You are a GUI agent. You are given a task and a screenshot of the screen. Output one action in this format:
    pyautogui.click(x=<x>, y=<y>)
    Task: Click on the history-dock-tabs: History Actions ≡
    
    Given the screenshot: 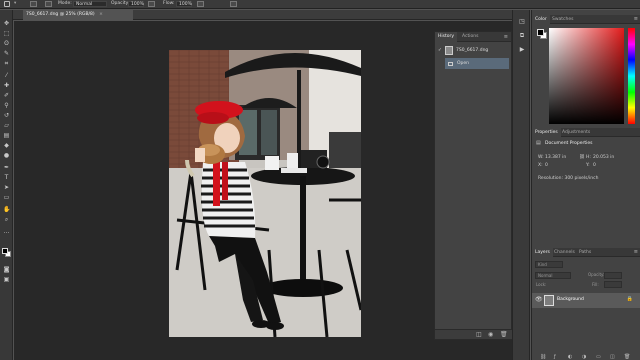 What is the action you would take?
    pyautogui.click(x=473, y=37)
    